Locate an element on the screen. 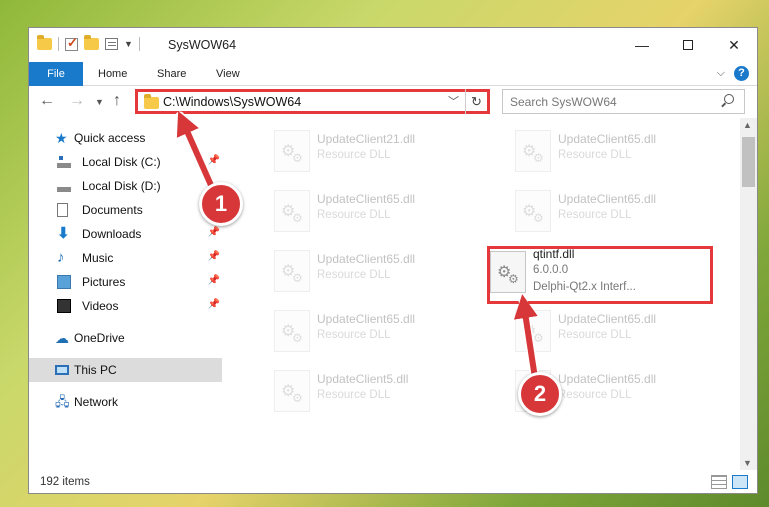 Image resolution: width=769 pixels, height=507 pixels. file-version: 6.0.0.0 is located at coordinates (551, 270).